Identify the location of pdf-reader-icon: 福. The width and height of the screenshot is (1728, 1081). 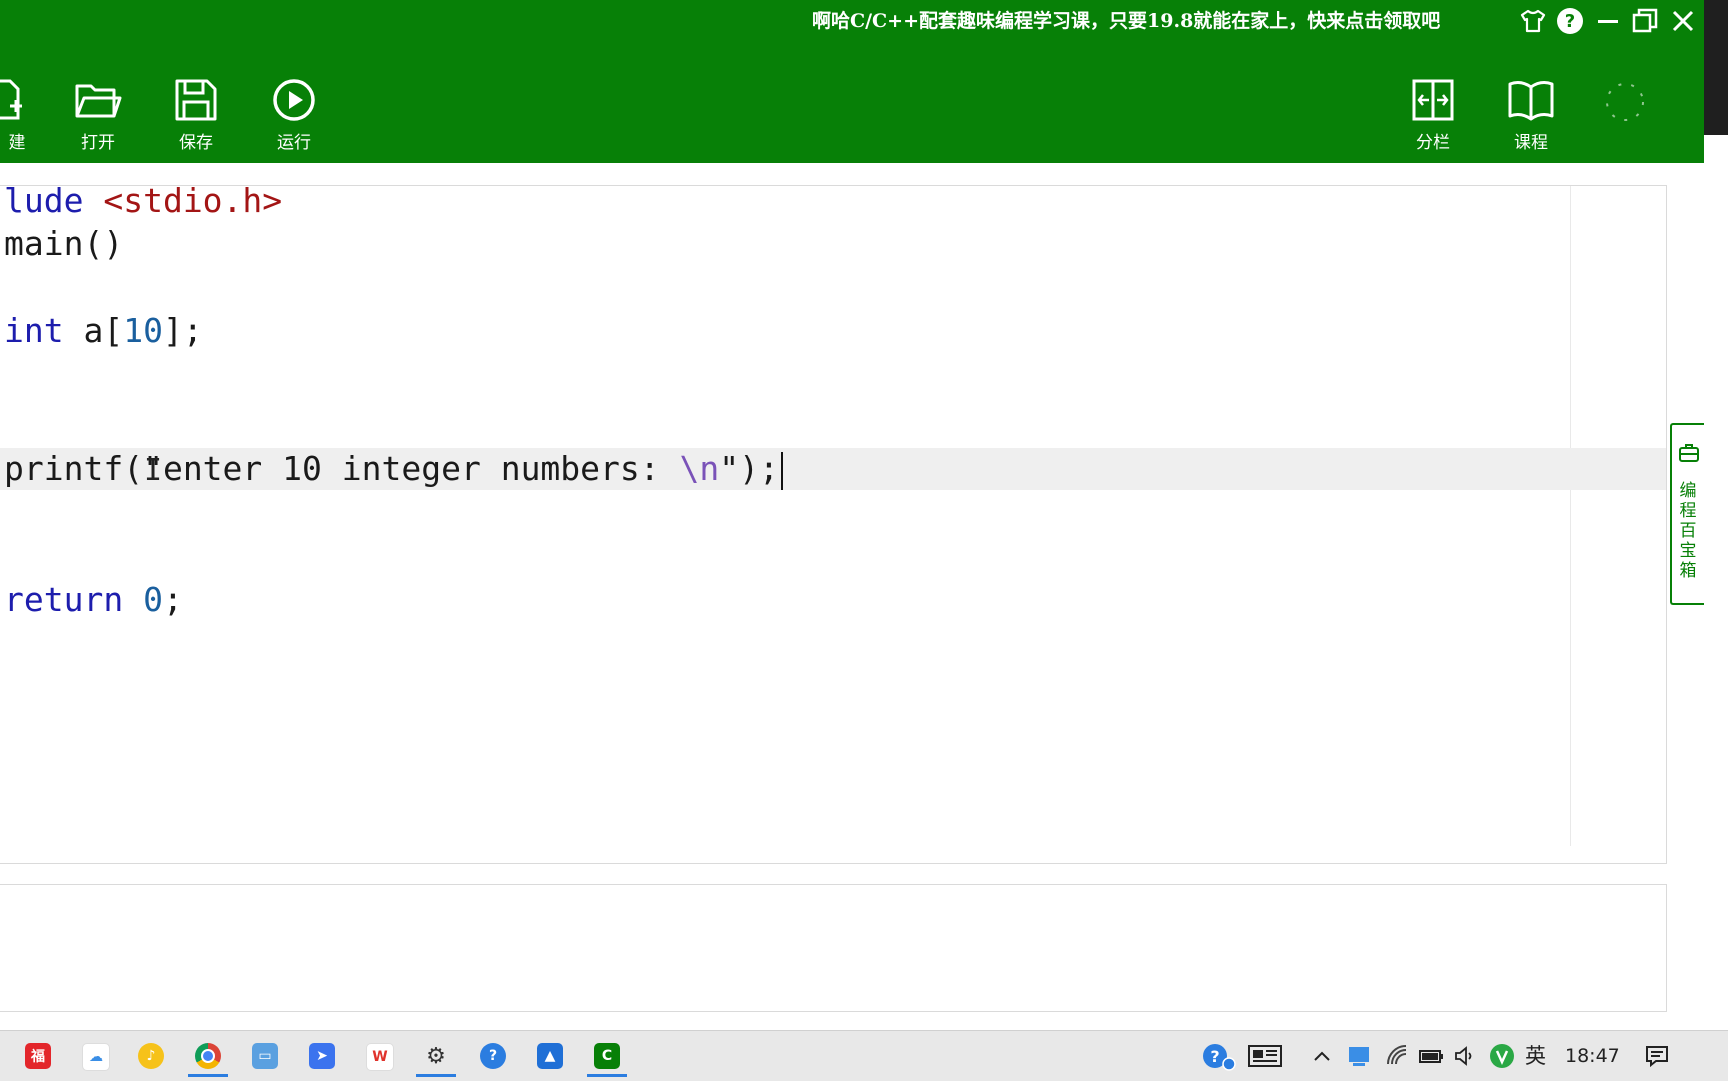
(38, 1056).